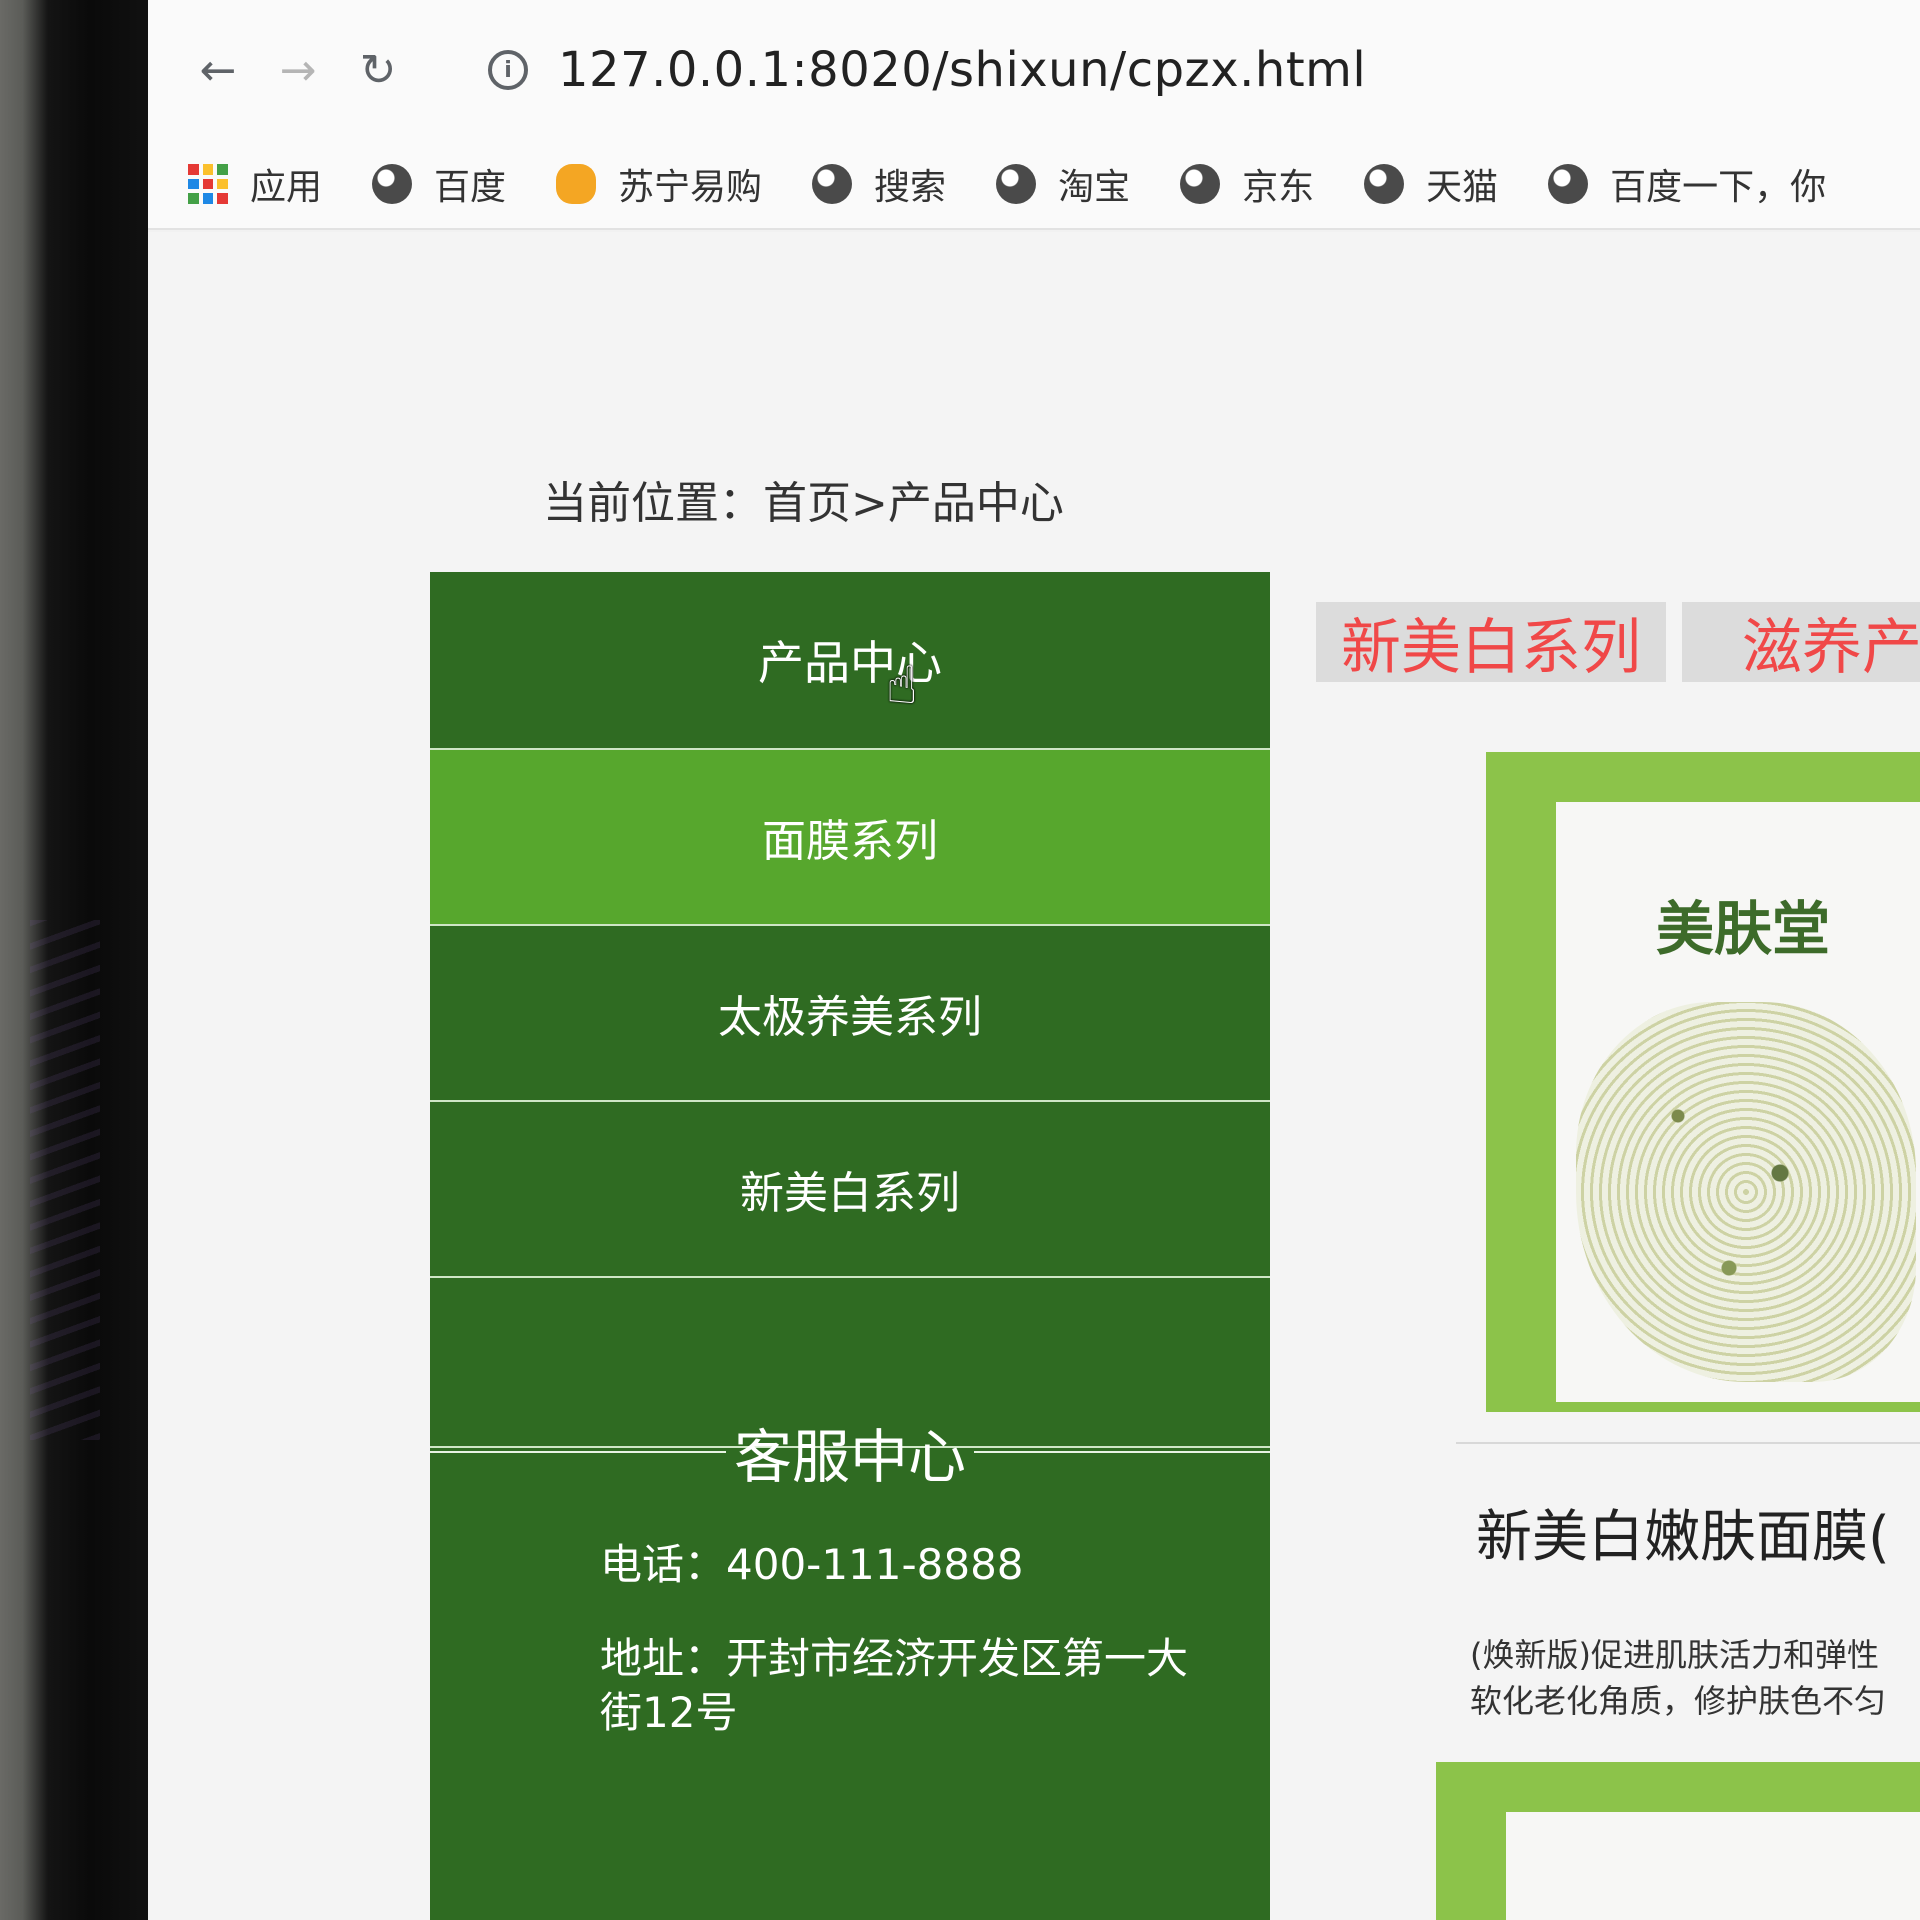  I want to click on bookmark-baidu: 百度, so click(439, 184).